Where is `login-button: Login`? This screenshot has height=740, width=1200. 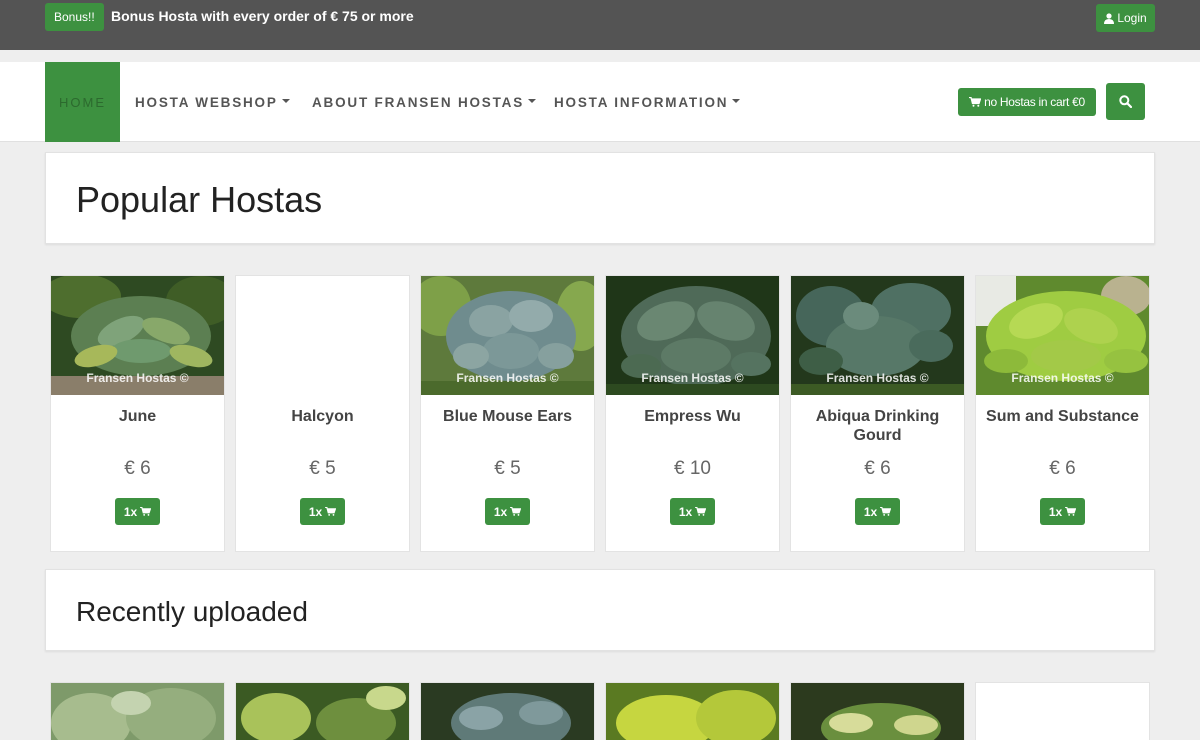 login-button: Login is located at coordinates (1125, 18).